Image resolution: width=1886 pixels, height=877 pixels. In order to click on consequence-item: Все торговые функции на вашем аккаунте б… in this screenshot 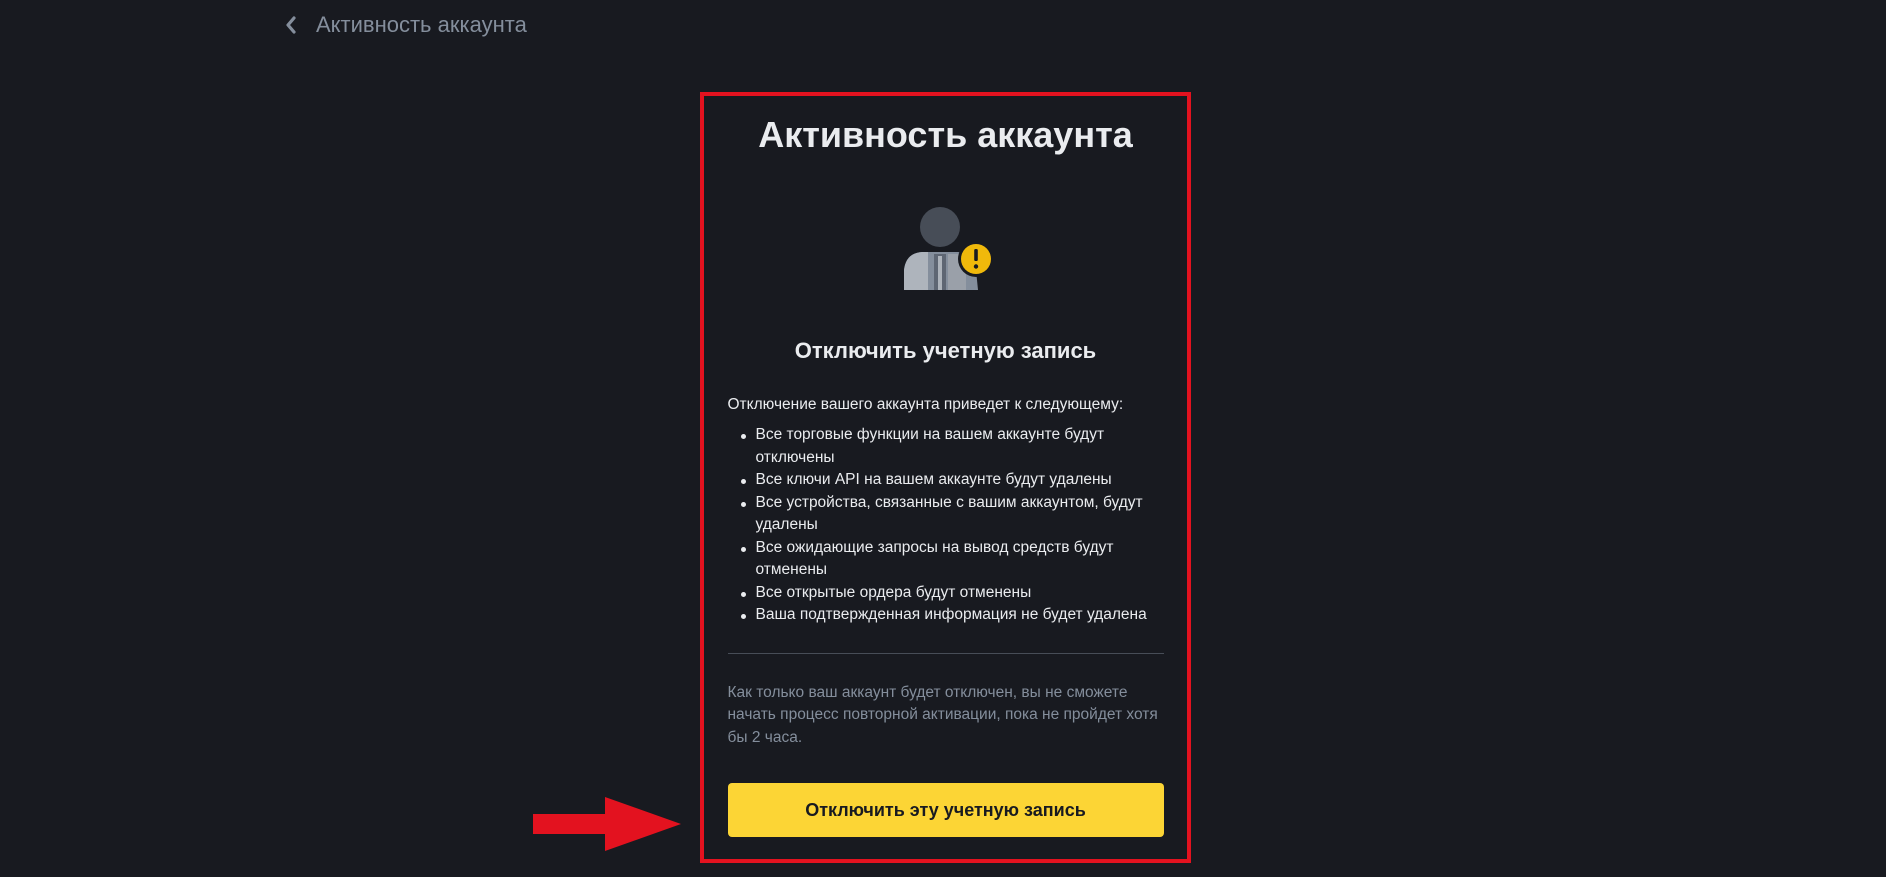, I will do `click(946, 446)`.